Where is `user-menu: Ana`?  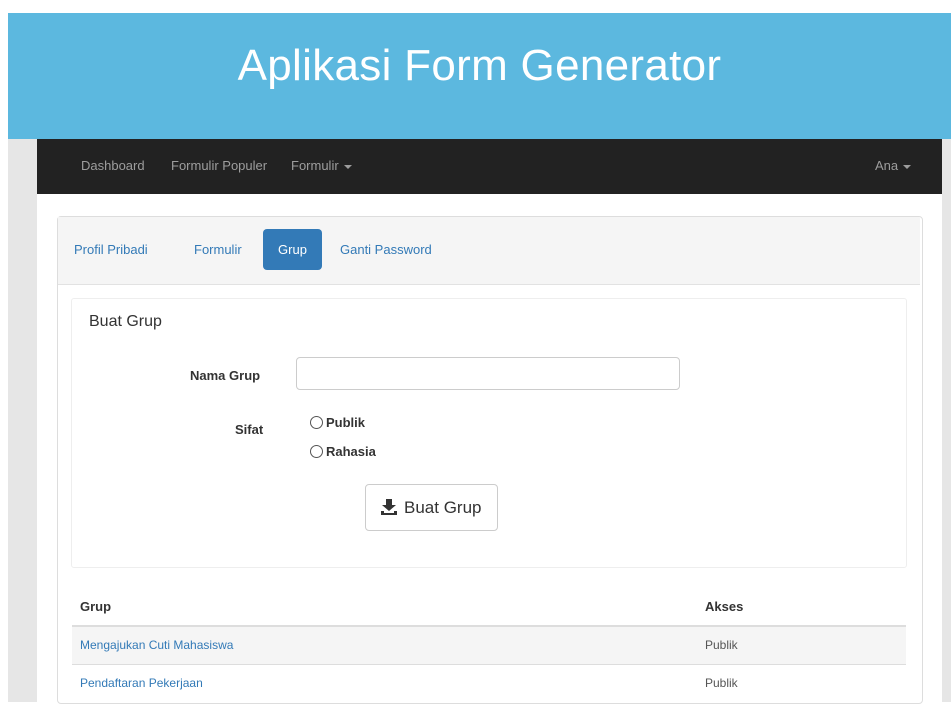
user-menu: Ana is located at coordinates (893, 165).